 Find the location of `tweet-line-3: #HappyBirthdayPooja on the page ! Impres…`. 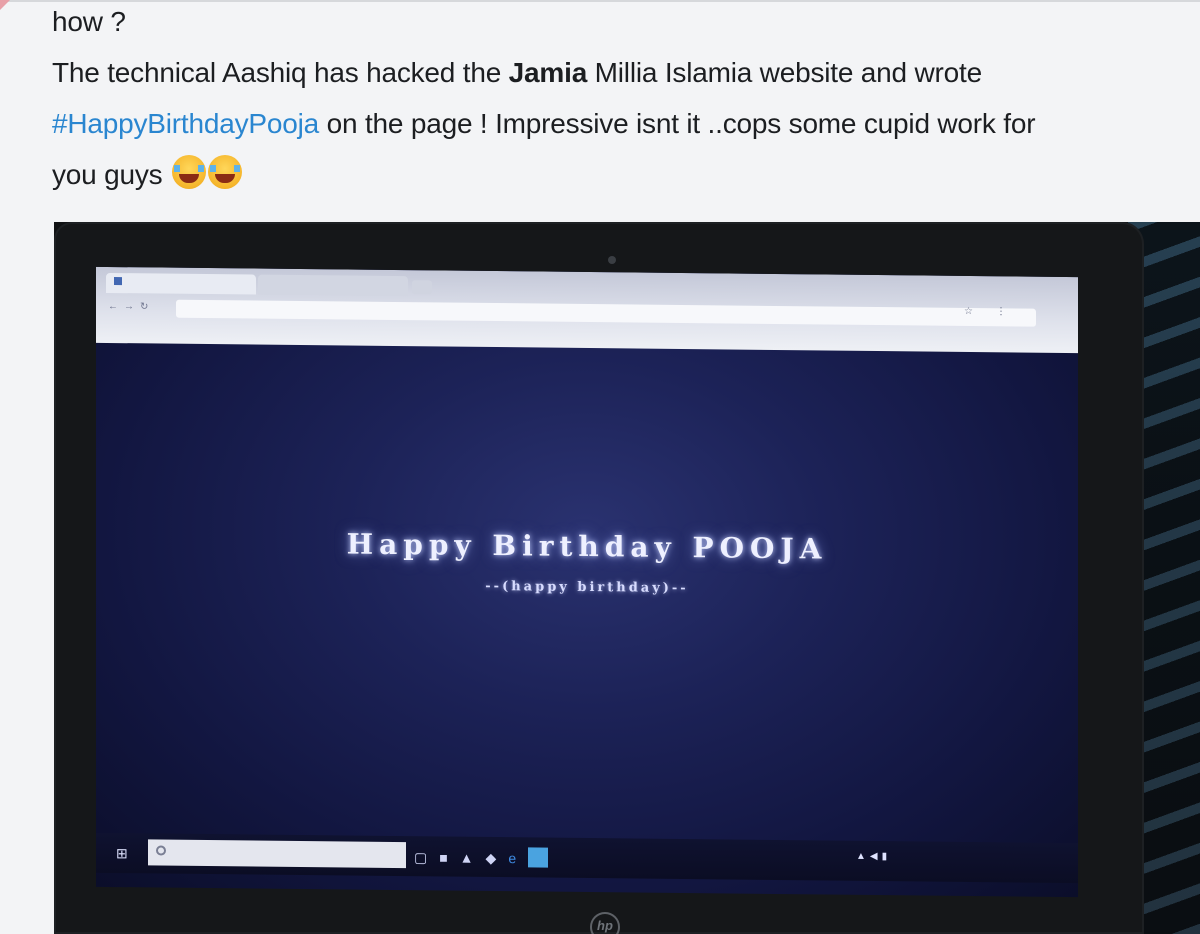

tweet-line-3: #HappyBirthdayPooja on the page ! Impres… is located at coordinates (617, 123).